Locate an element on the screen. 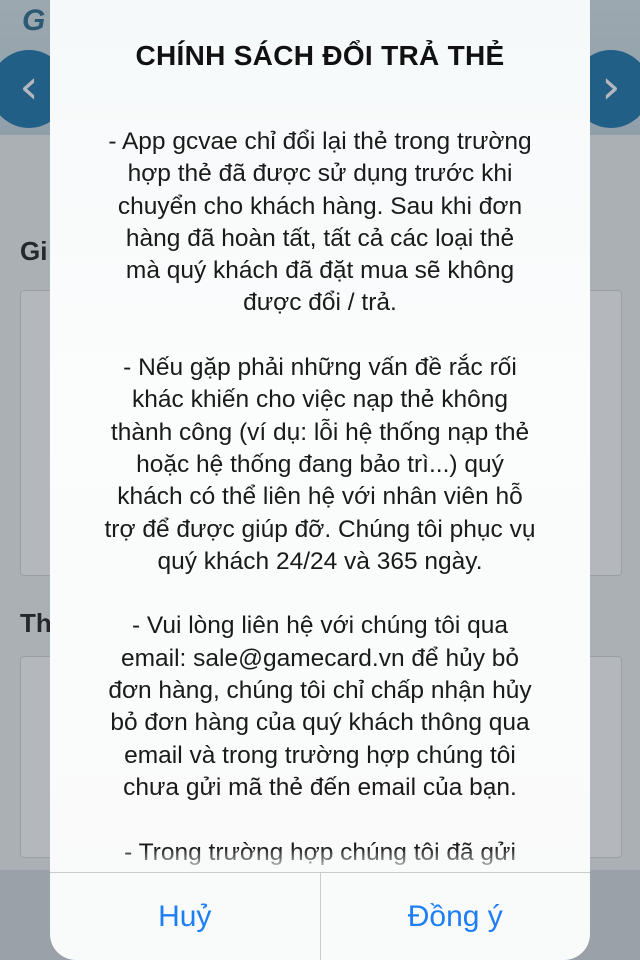 This screenshot has height=960, width=640. dialog-title: CHÍNH SÁCH ĐỔI TRẢ THẺ is located at coordinates (320, 55).